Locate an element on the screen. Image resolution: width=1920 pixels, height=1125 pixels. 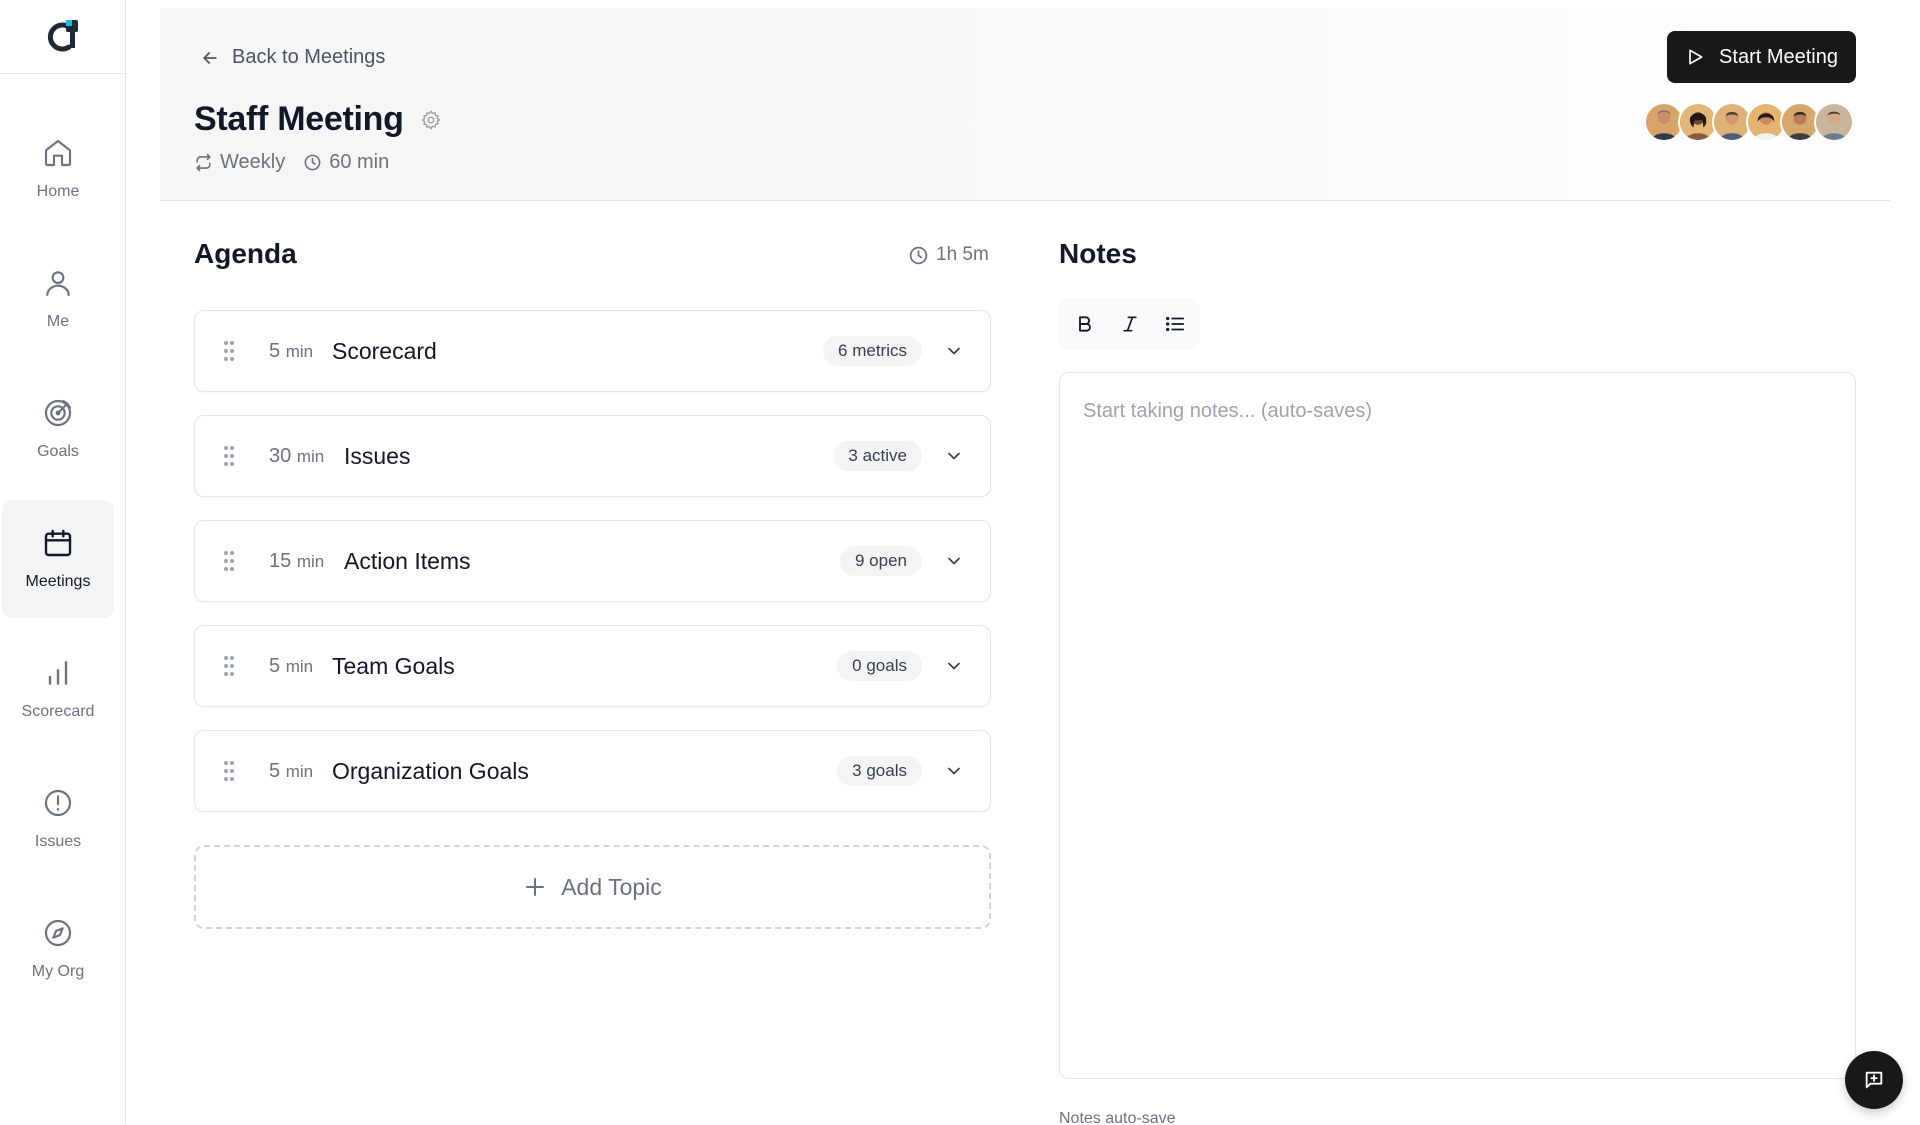
back-to-meetings-link: Back to Meetings is located at coordinates (292, 57).